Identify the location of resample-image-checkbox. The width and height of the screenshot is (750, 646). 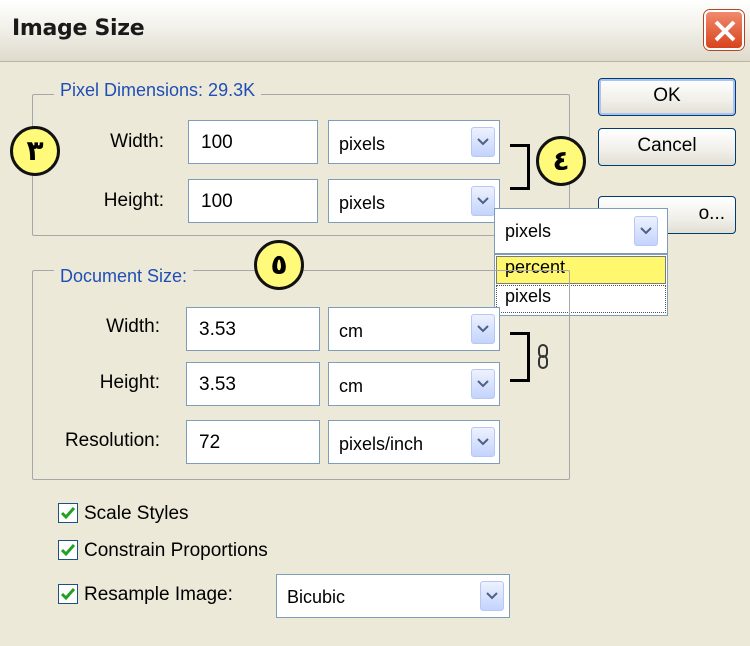
(68, 594).